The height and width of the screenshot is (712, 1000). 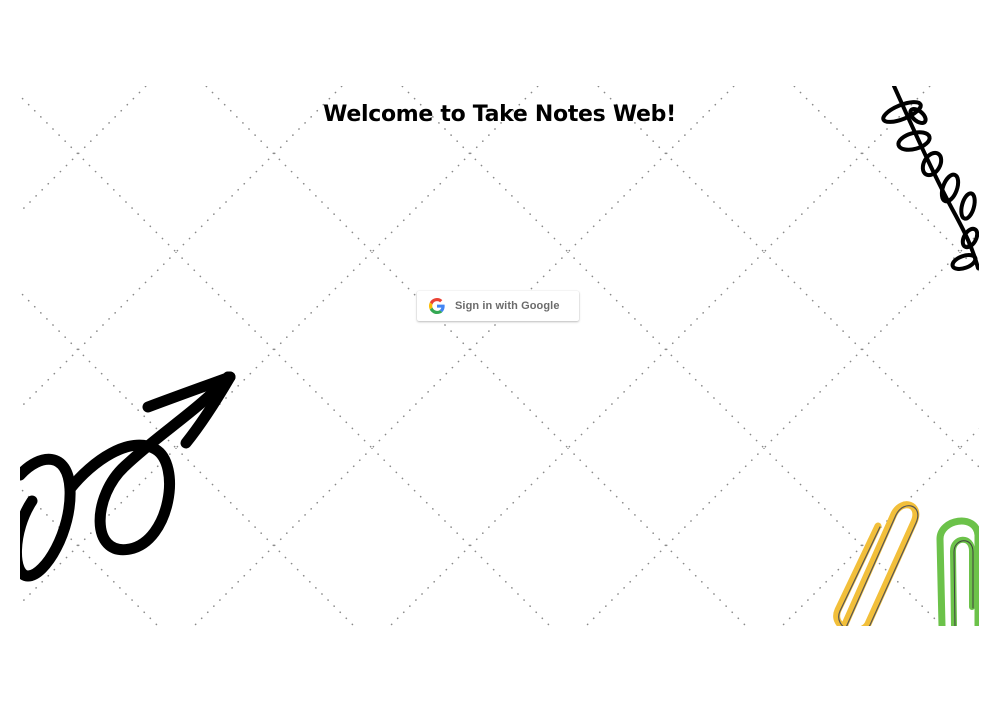 I want to click on google-signin-button: Sign in with Google, so click(x=498, y=306).